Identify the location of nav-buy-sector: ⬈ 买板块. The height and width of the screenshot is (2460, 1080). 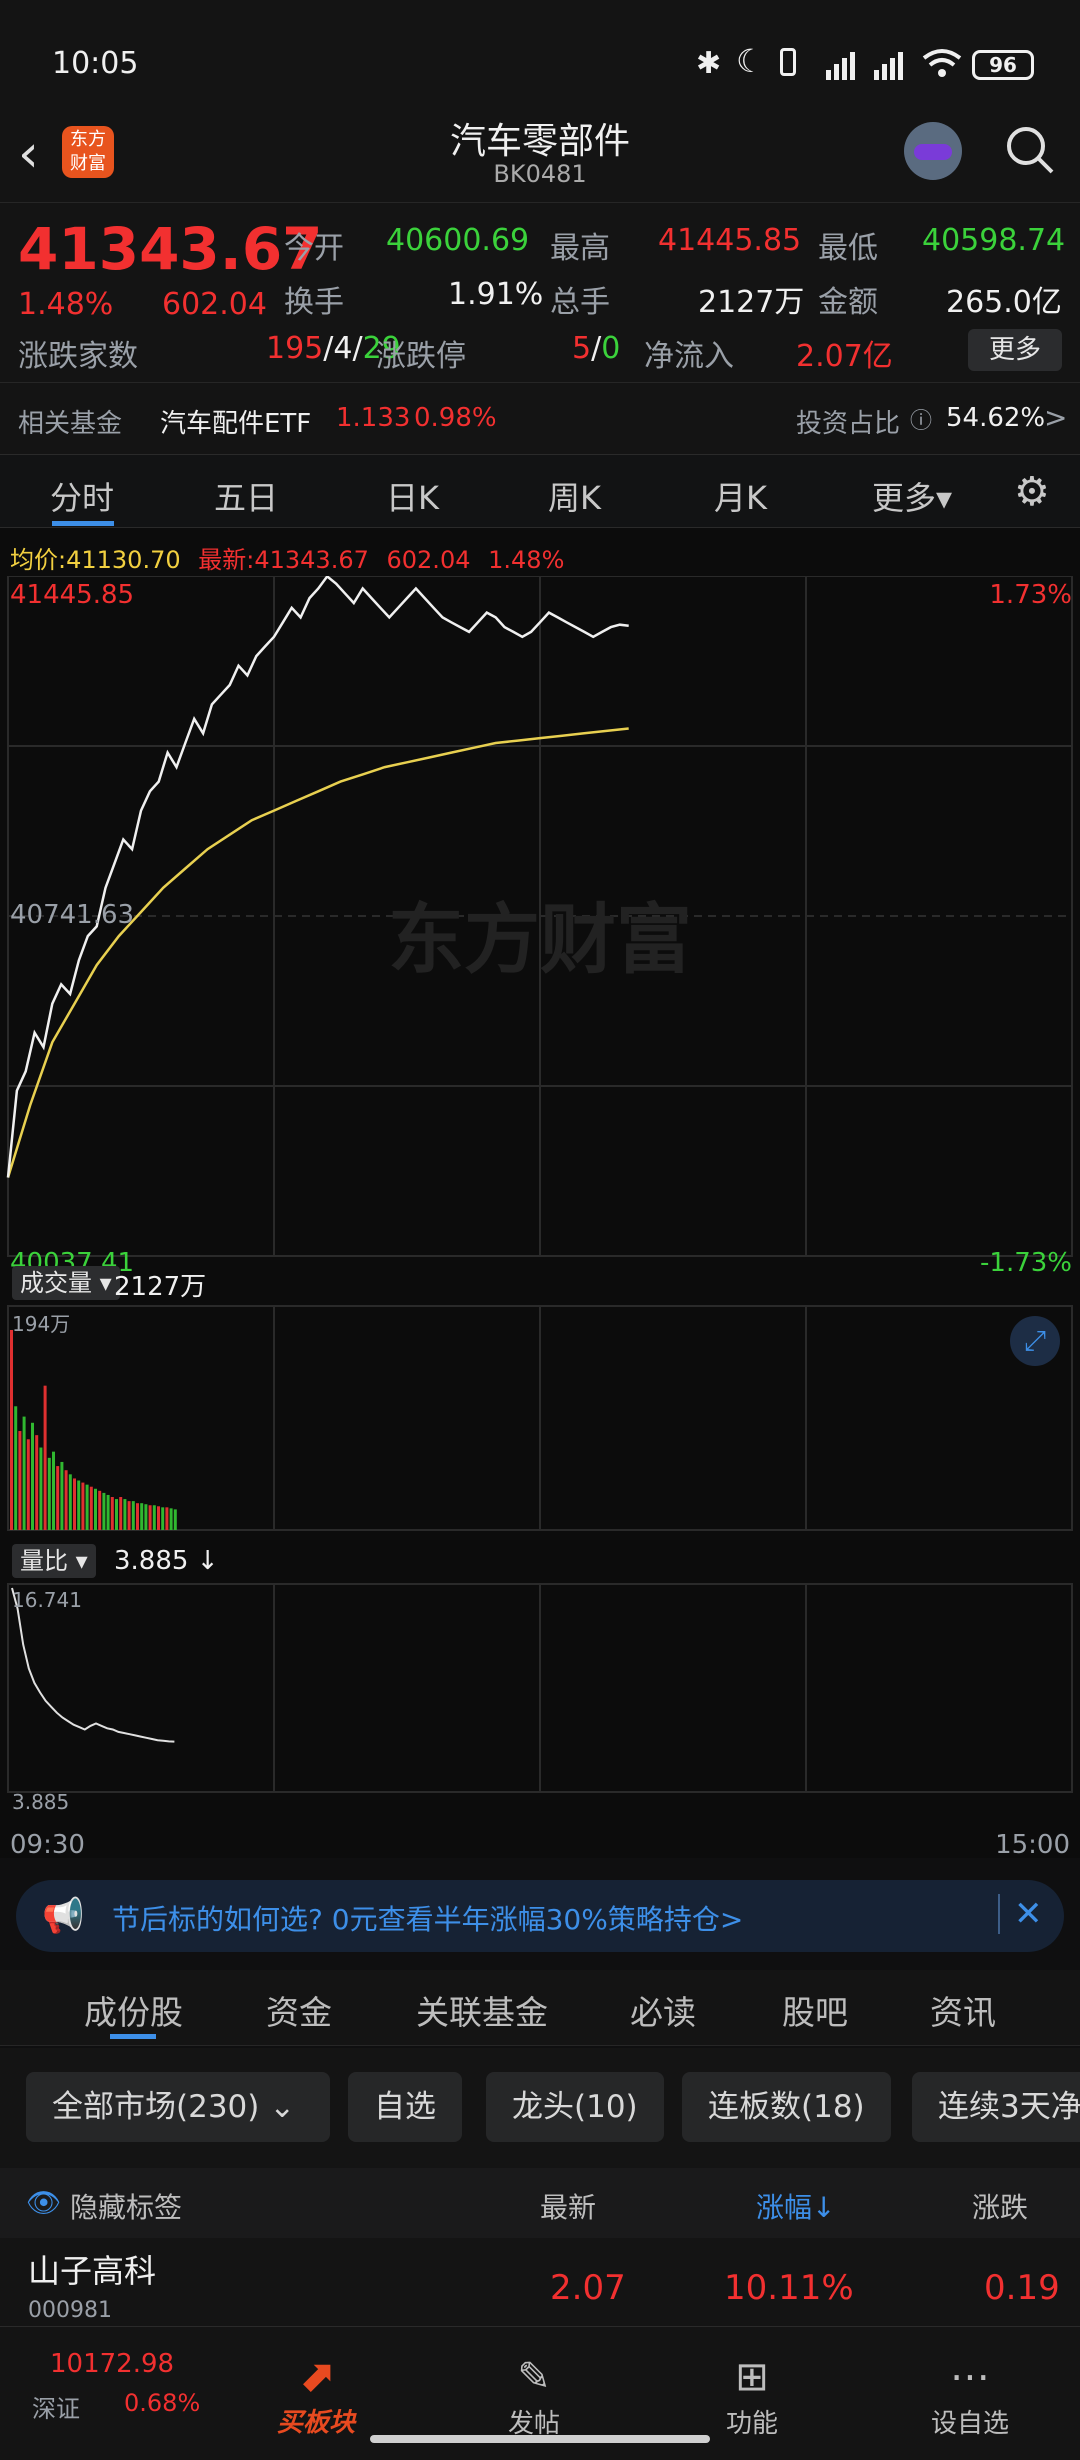
(316, 2395).